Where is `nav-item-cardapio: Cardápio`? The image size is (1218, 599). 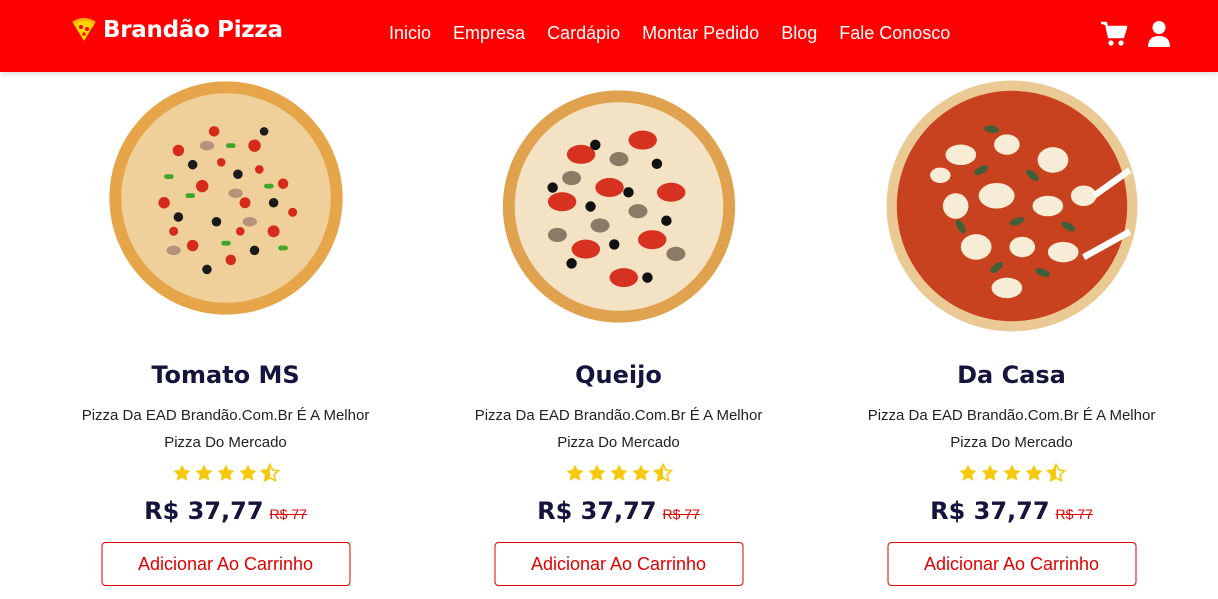
nav-item-cardapio: Cardápio is located at coordinates (583, 33).